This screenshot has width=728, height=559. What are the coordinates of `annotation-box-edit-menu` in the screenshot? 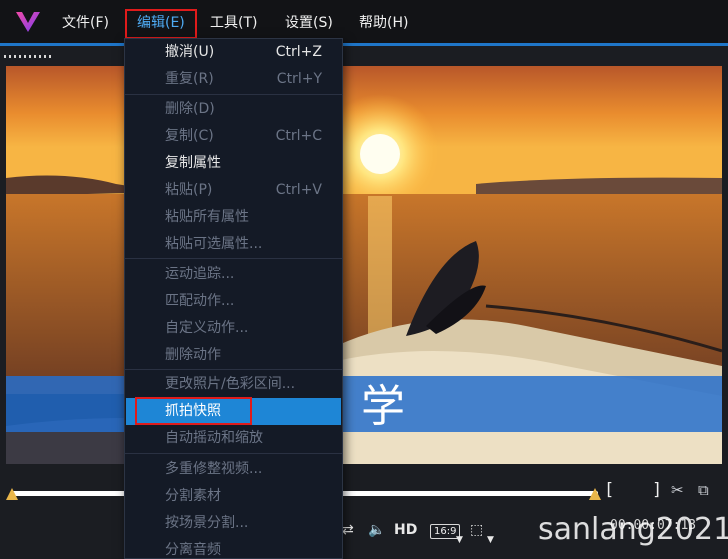 It's located at (161, 24).